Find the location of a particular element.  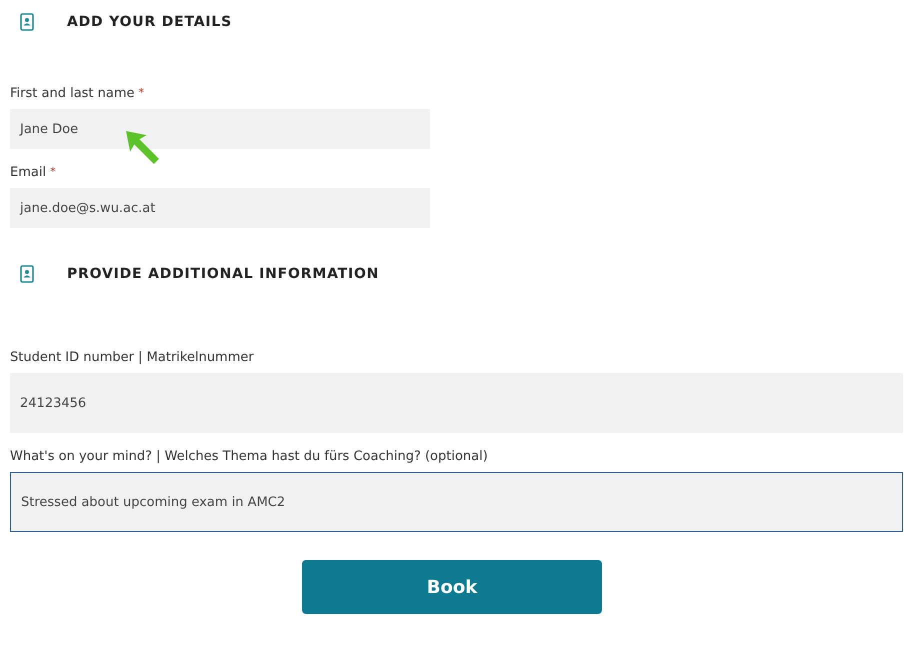

input-field: Jane Doe is located at coordinates (220, 129).